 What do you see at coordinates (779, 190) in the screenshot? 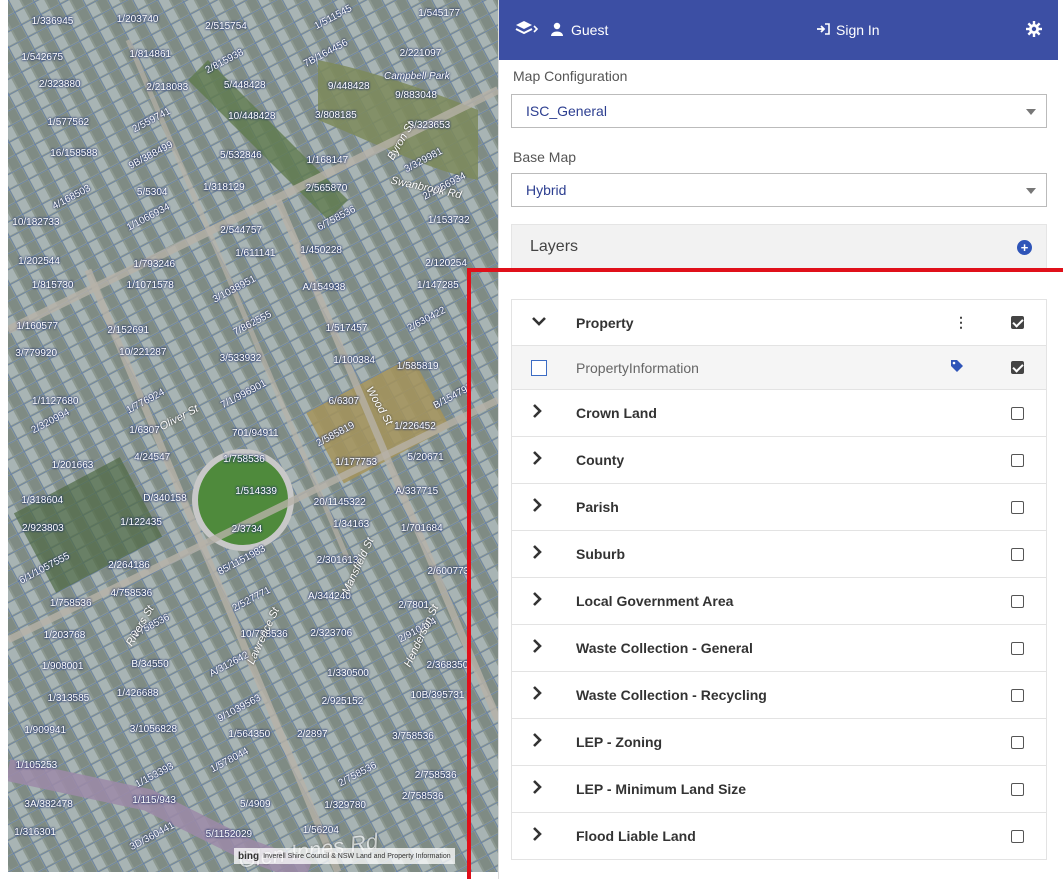
I see `base-map-select: Hybrid` at bounding box center [779, 190].